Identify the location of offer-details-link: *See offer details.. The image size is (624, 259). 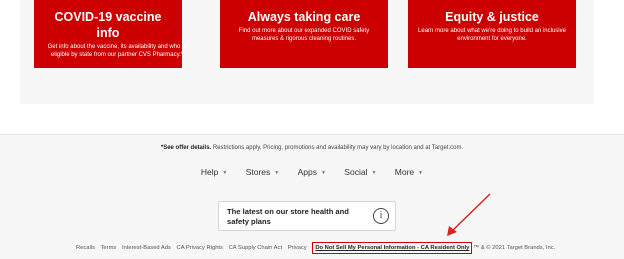
(186, 148).